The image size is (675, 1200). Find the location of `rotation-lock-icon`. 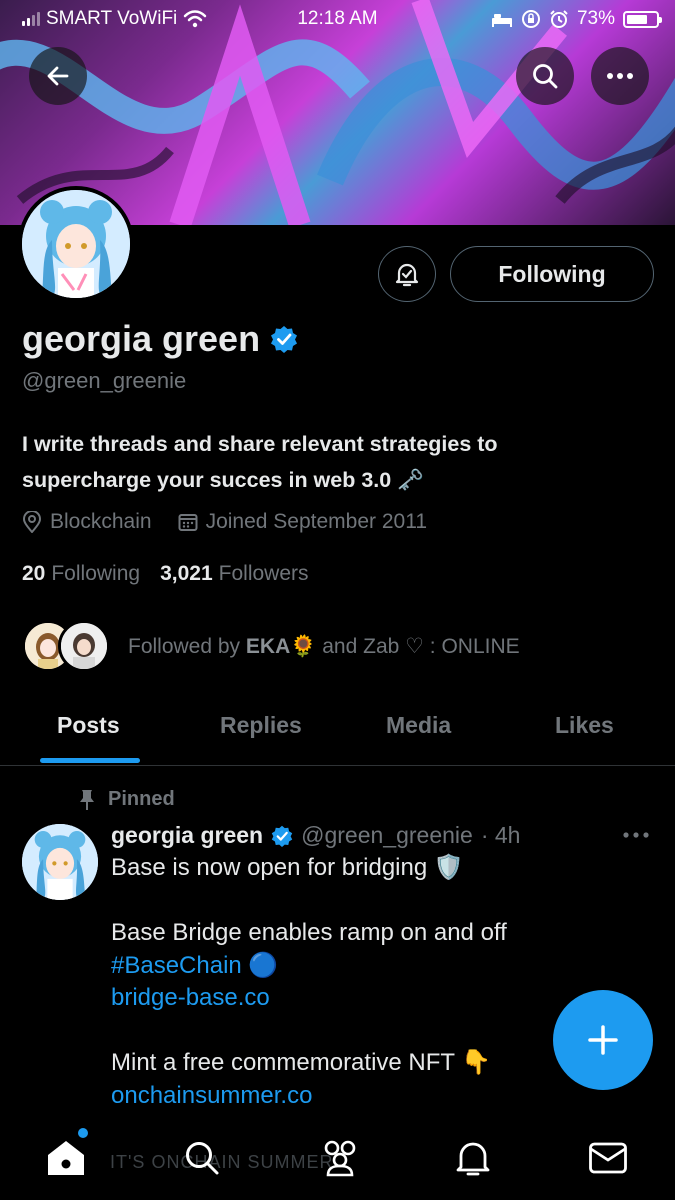

rotation-lock-icon is located at coordinates (530, 19).